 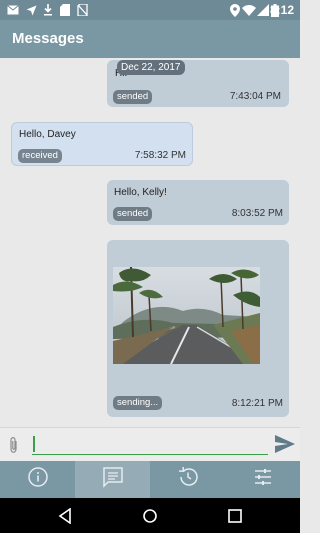 I want to click on nav-info, so click(x=37, y=479).